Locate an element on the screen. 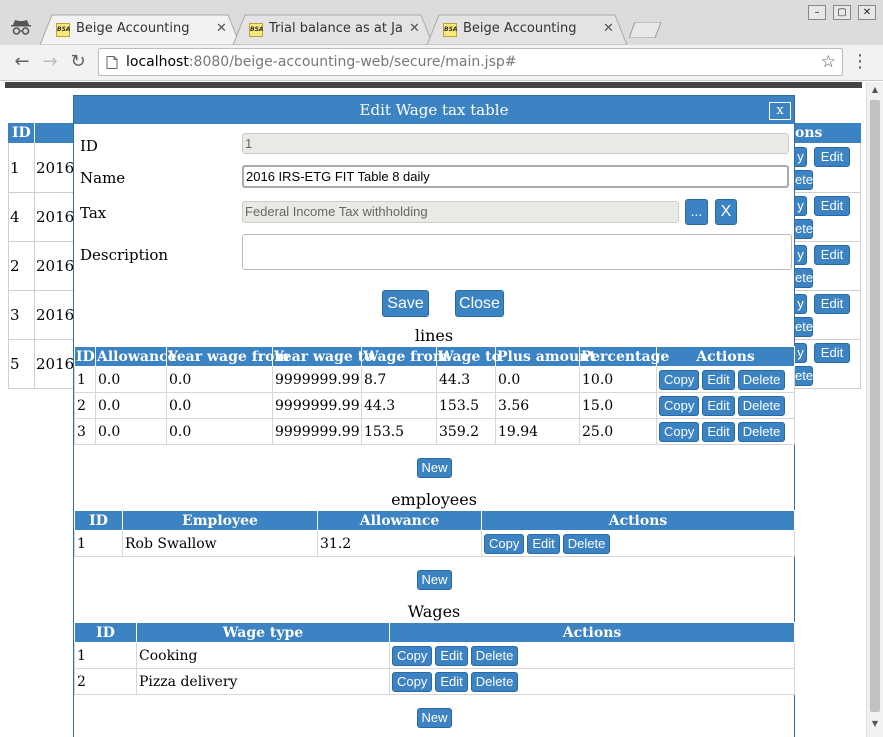 Image resolution: width=883 pixels, height=737 pixels. name-field: 2016 IRS-ETG FIT Table 8 daily is located at coordinates (515, 176).